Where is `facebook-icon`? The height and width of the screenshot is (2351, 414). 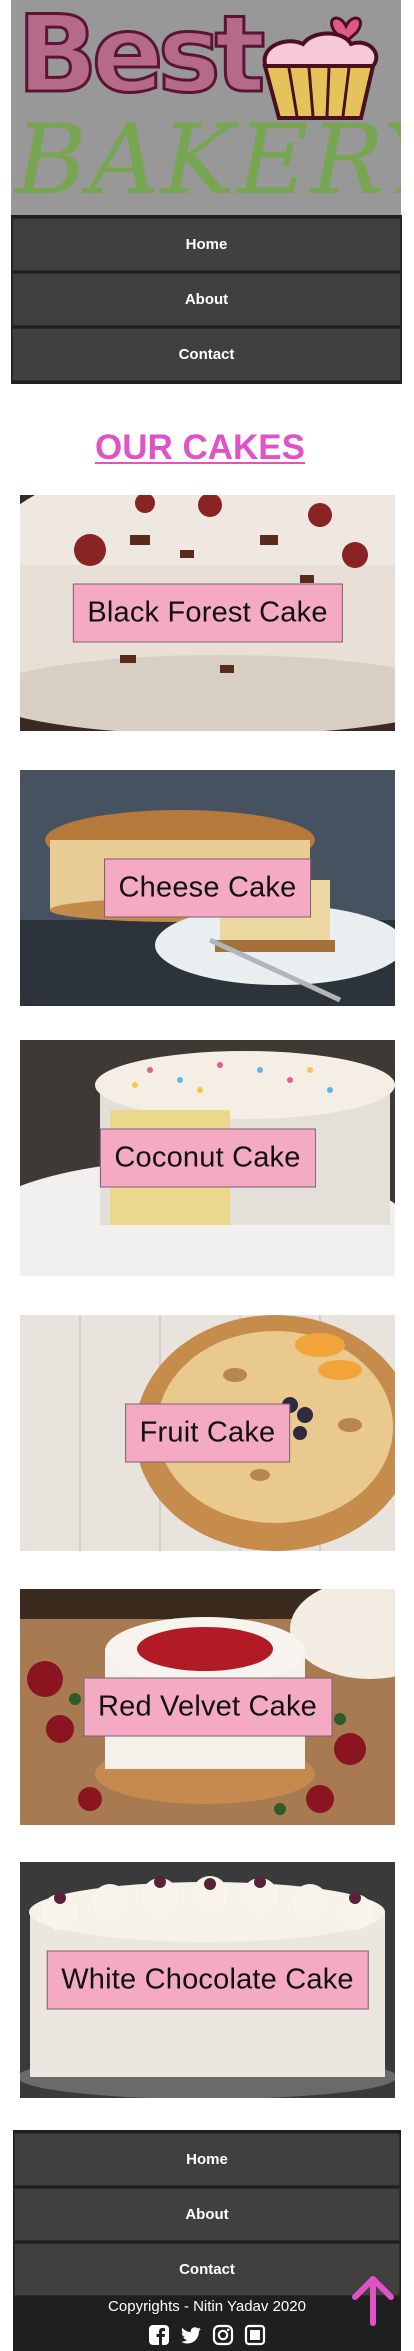
facebook-icon is located at coordinates (159, 2335).